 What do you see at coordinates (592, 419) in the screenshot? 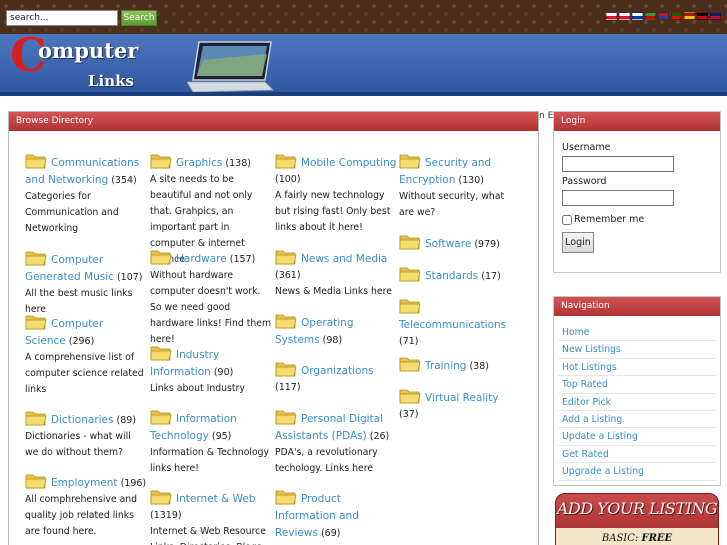
I see `navigation-link: Add a Listing` at bounding box center [592, 419].